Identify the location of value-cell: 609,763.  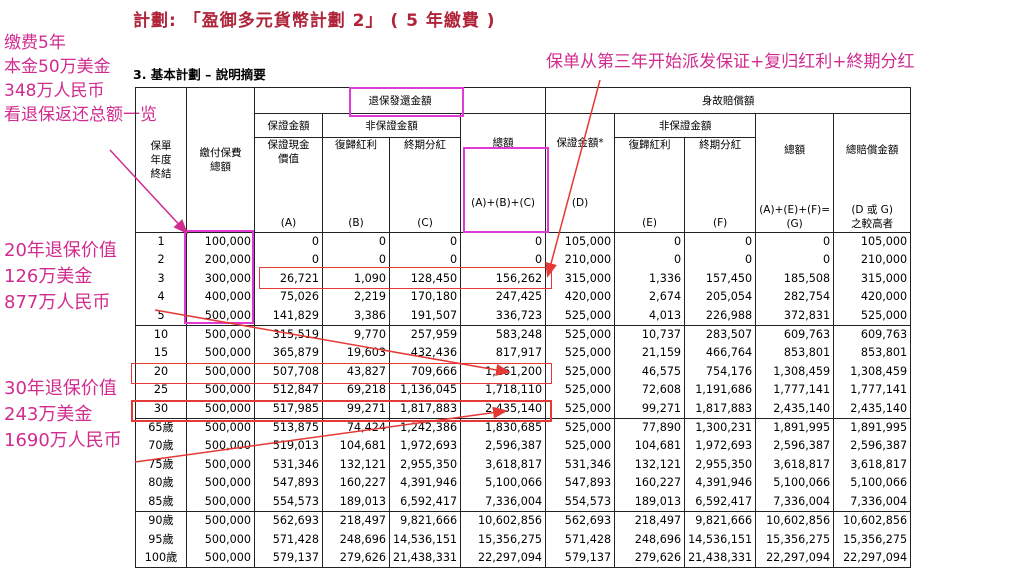
(795, 335).